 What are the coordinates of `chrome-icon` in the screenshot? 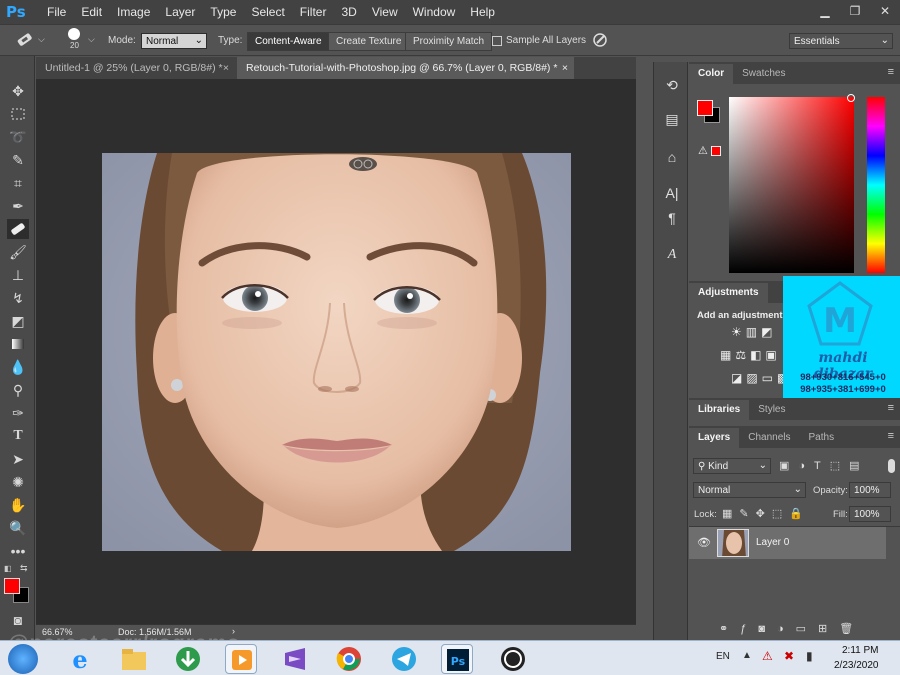 It's located at (349, 659).